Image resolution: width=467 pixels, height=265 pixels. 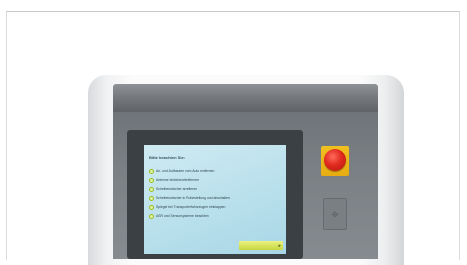 I want to click on instruction-item: Antenne einfahren/entfernen, so click(x=174, y=180).